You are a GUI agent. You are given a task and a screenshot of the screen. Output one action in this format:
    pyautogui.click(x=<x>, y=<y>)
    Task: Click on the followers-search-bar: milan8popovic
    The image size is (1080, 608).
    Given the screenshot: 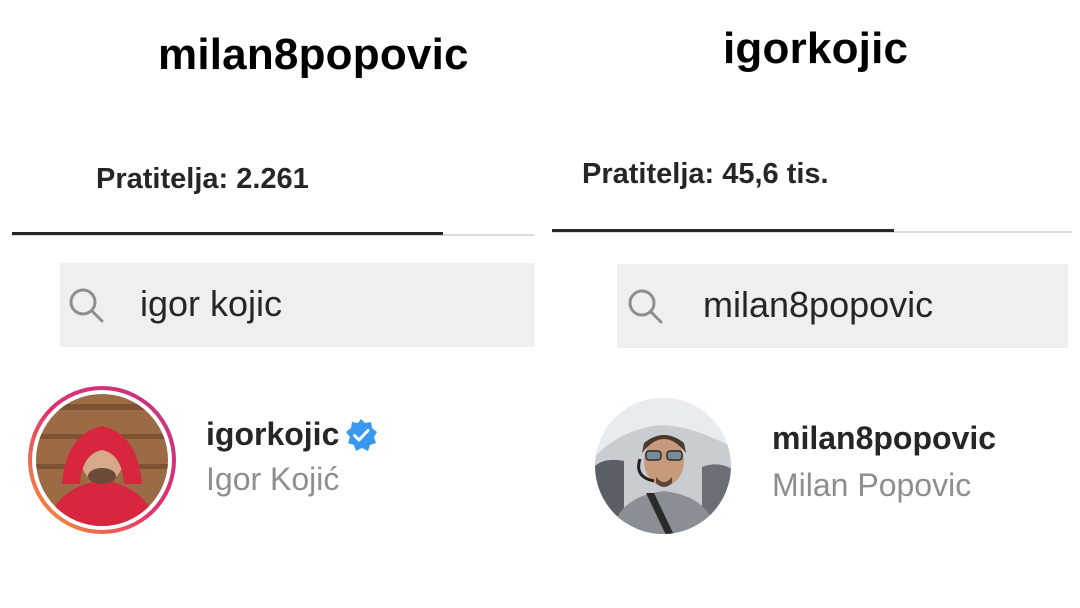 What is the action you would take?
    pyautogui.click(x=842, y=306)
    